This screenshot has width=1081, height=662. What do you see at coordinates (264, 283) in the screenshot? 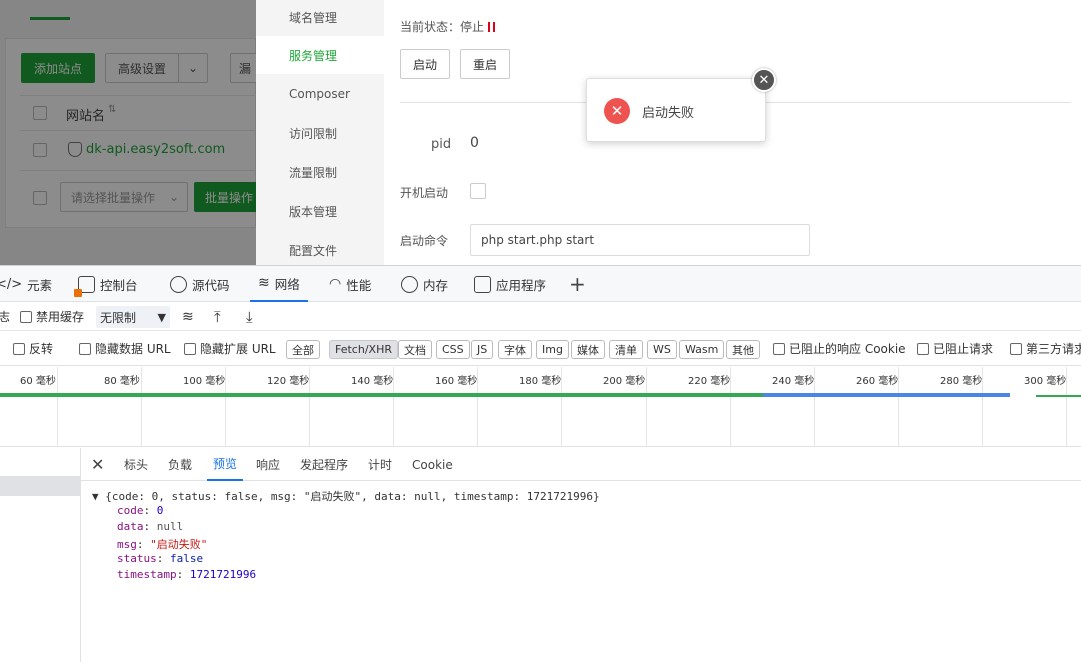
I see `wifi-icon: ≋` at bounding box center [264, 283].